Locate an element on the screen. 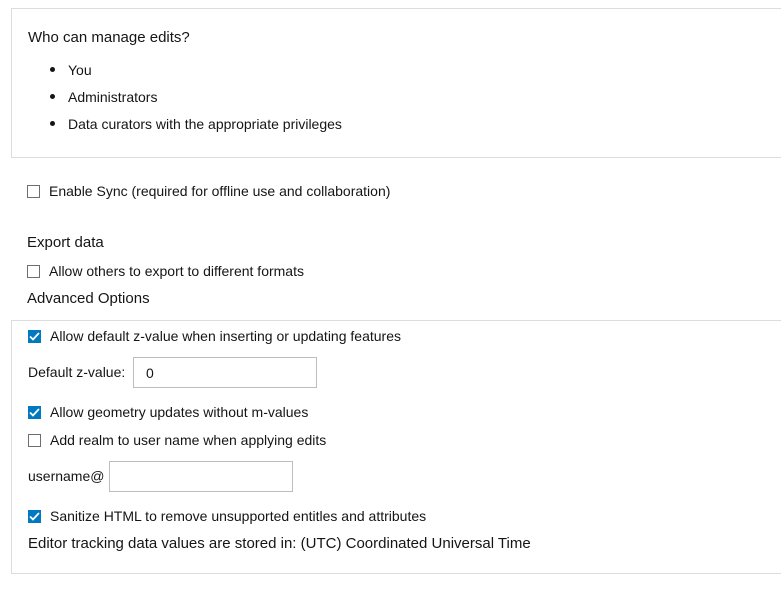 The height and width of the screenshot is (590, 781). list-item: Administrators is located at coordinates (196, 101).